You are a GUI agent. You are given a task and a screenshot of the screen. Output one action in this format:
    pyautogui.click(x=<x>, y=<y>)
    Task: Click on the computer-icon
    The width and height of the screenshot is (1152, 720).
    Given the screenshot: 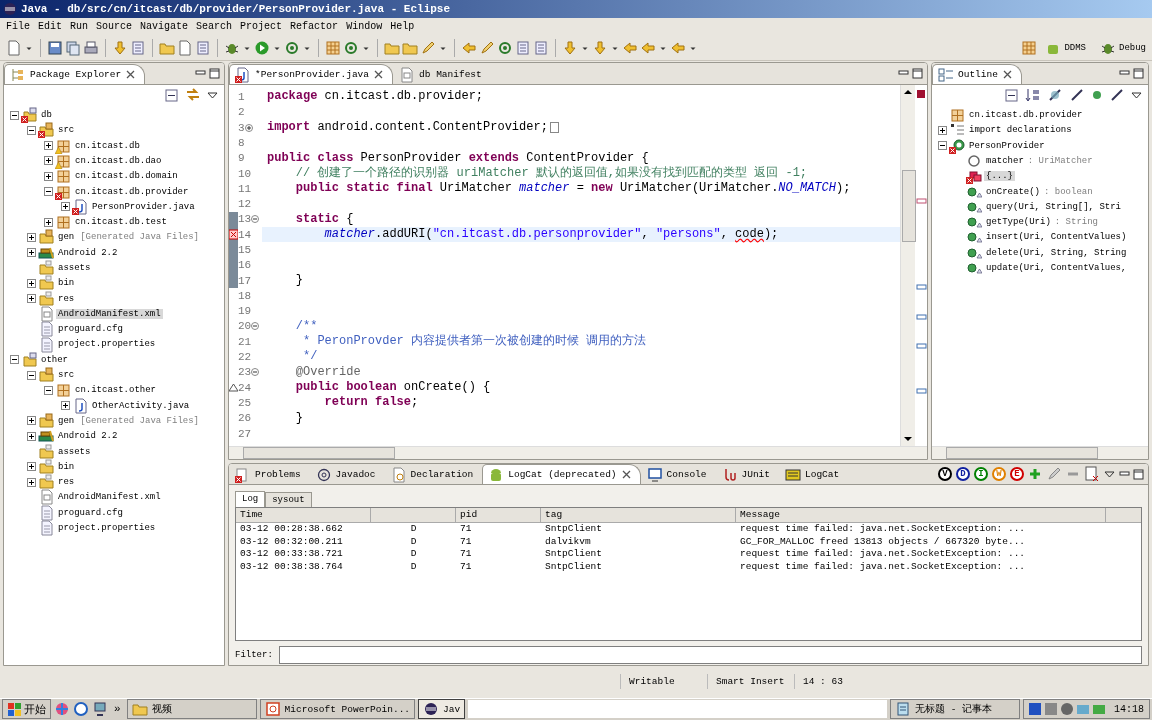 What is the action you would take?
    pyautogui.click(x=100, y=709)
    